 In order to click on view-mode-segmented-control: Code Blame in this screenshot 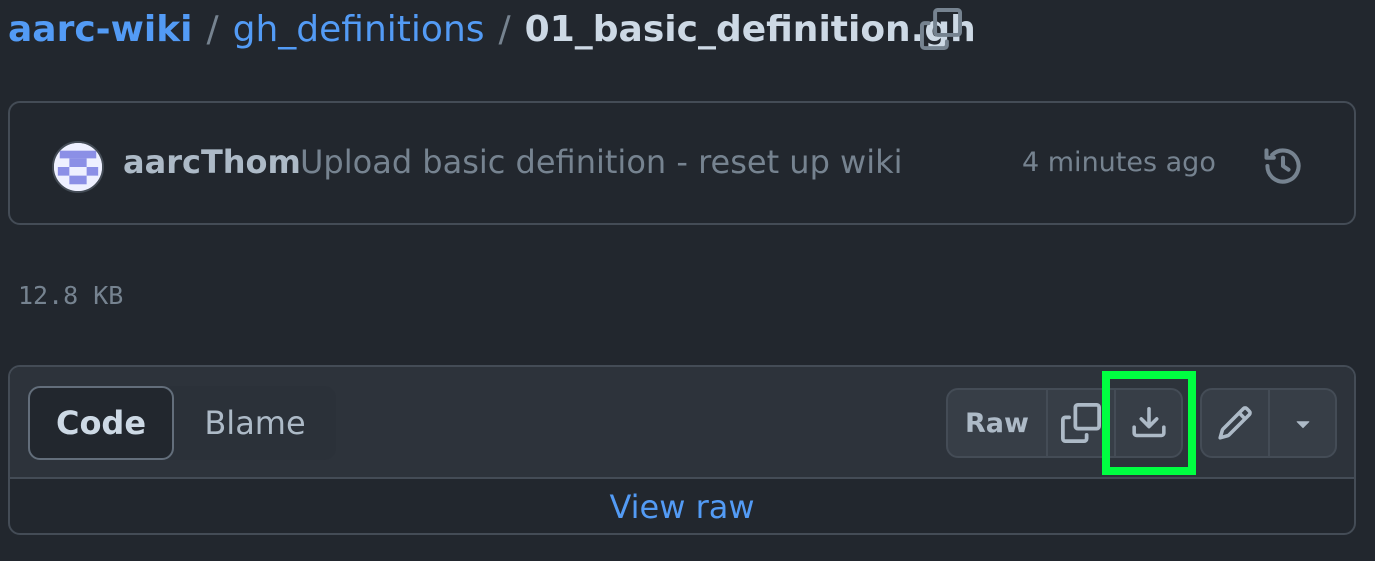, I will do `click(182, 423)`.